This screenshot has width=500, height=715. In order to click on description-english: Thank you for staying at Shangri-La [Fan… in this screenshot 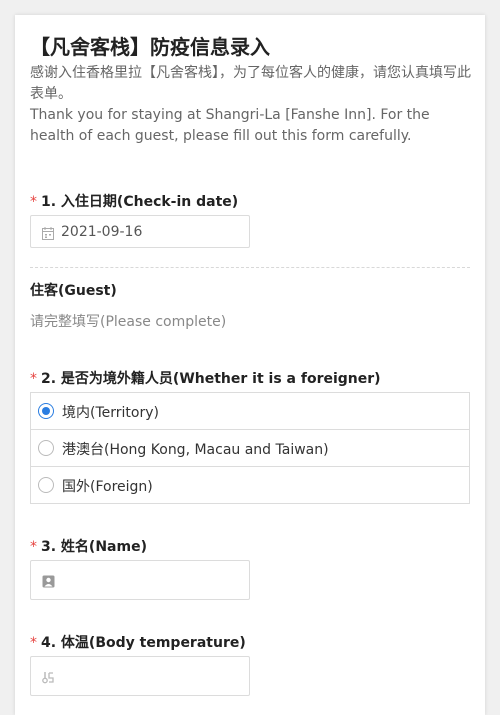, I will do `click(230, 125)`.